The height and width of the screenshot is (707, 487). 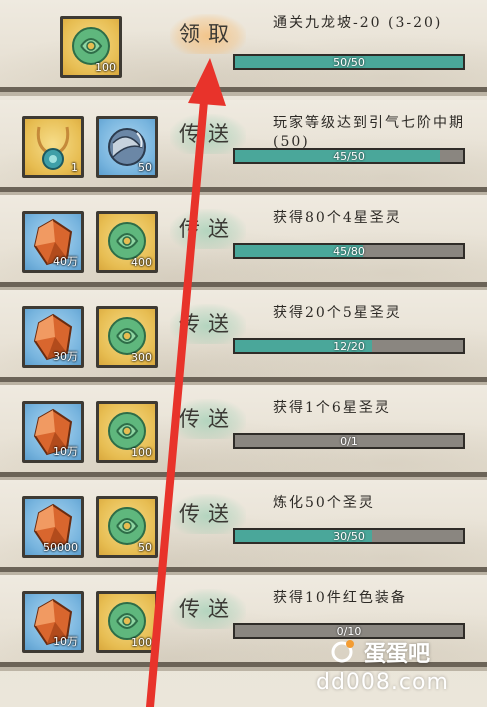 What do you see at coordinates (358, 23) in the screenshot?
I see `task-description: 通关九龙坡-20 (3-20)` at bounding box center [358, 23].